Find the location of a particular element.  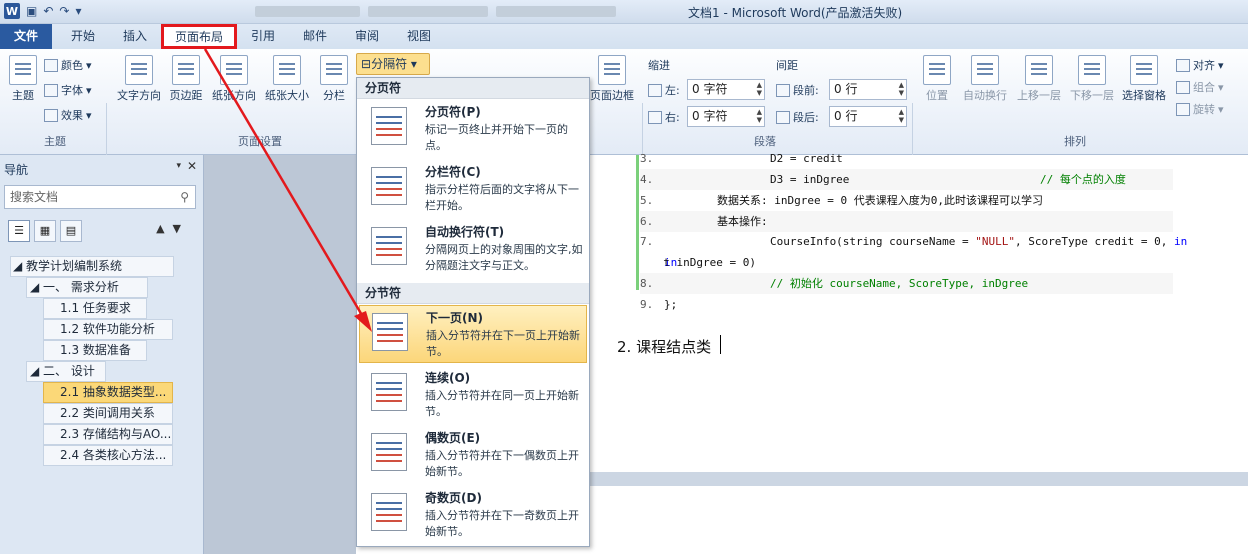

group-label-arrange: 排列 is located at coordinates (1075, 141).